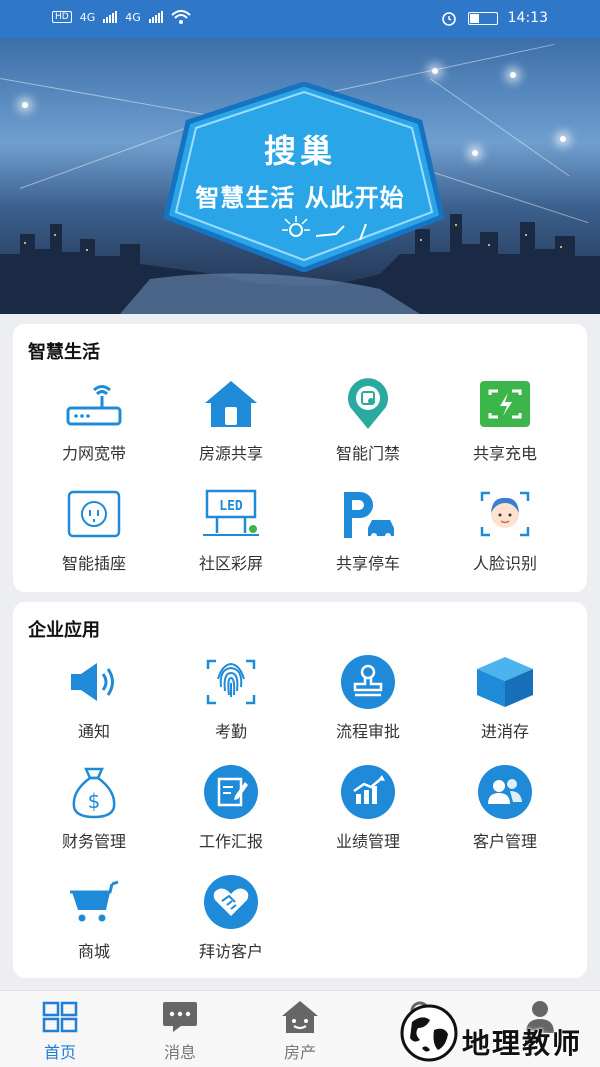  I want to click on section-title: 智慧生活, so click(64, 352).